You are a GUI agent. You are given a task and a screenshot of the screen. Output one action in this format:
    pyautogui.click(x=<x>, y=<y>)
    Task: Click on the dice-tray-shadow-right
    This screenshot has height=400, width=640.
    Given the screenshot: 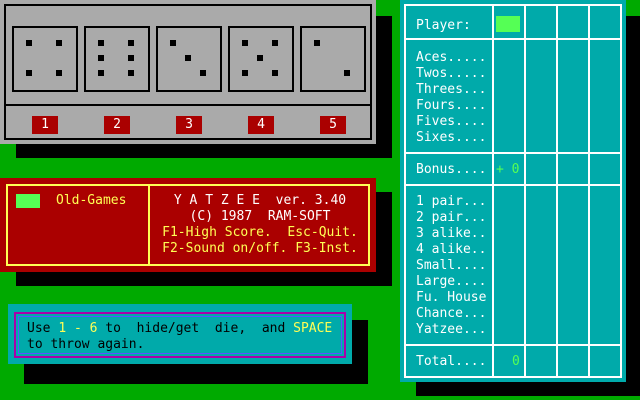 What is the action you would take?
    pyautogui.click(x=384, y=87)
    